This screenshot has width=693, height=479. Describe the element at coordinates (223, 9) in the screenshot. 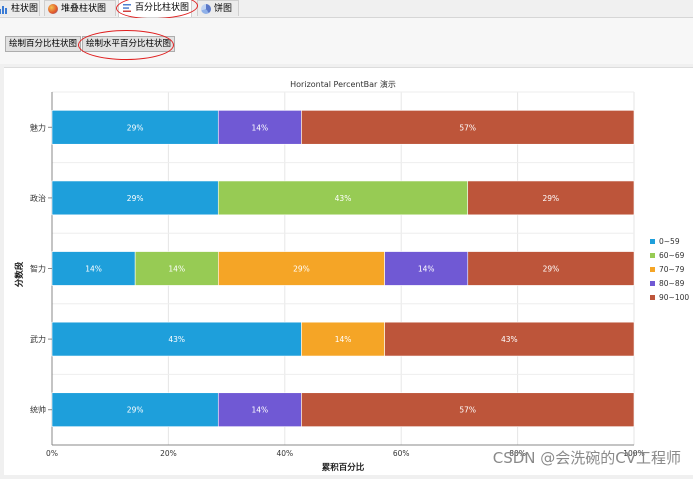

I see `tab-label: 饼图` at that location.